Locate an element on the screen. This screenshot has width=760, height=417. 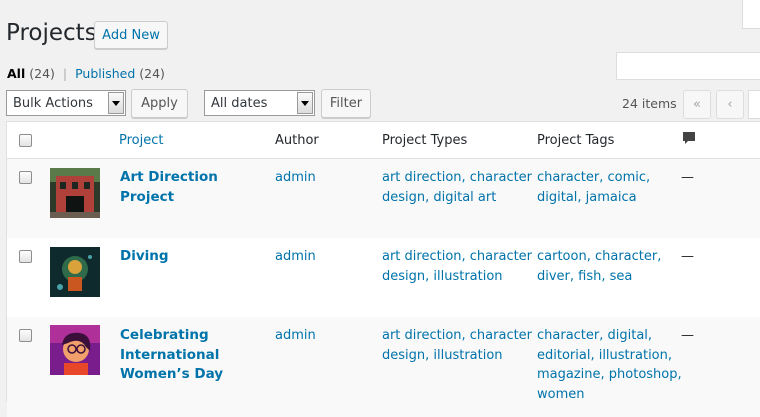
project-title-link: Celebrating International Women’s Day is located at coordinates (195, 355).